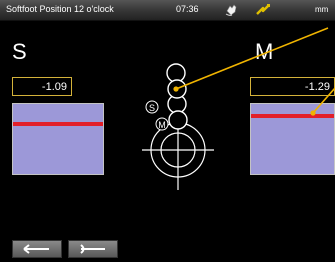 The width and height of the screenshot is (335, 262). I want to click on marker-s: S, so click(152, 108).